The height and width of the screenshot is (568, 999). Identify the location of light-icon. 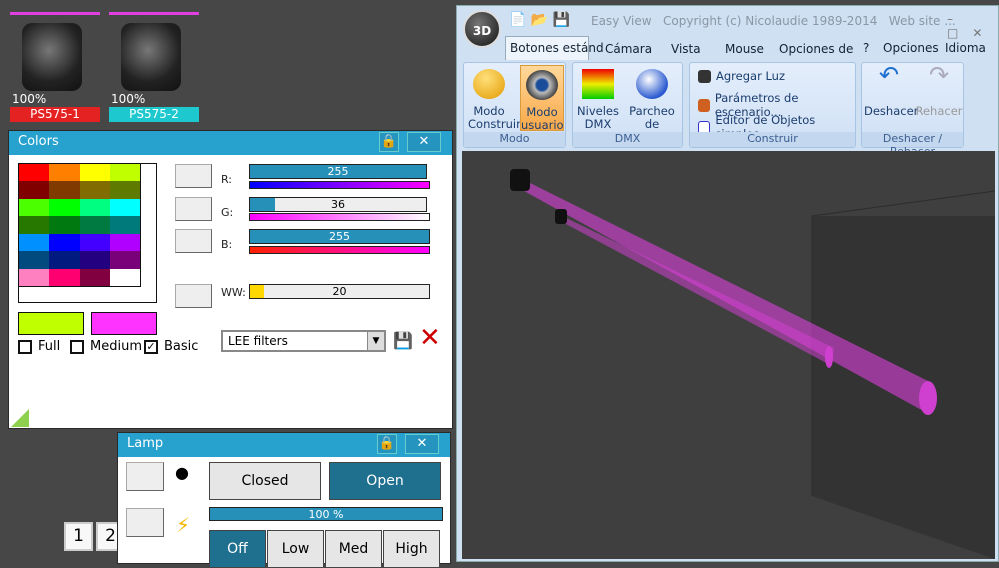
(704, 76).